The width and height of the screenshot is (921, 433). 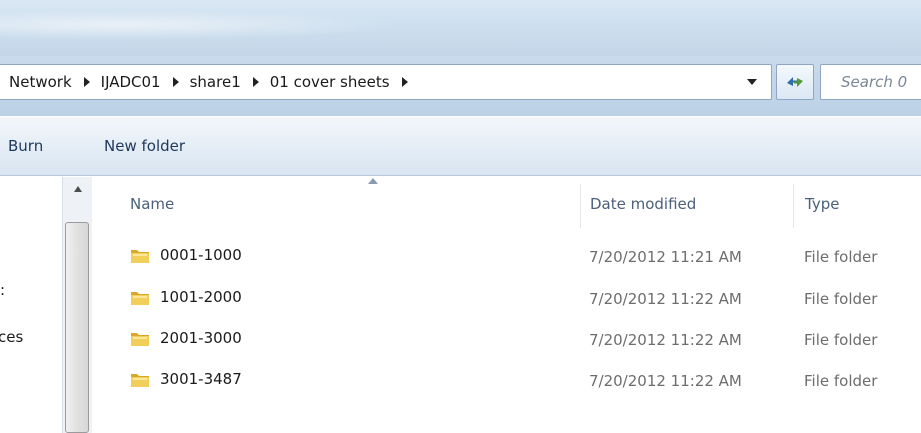 What do you see at coordinates (77, 327) in the screenshot?
I see `scroll-thumb` at bounding box center [77, 327].